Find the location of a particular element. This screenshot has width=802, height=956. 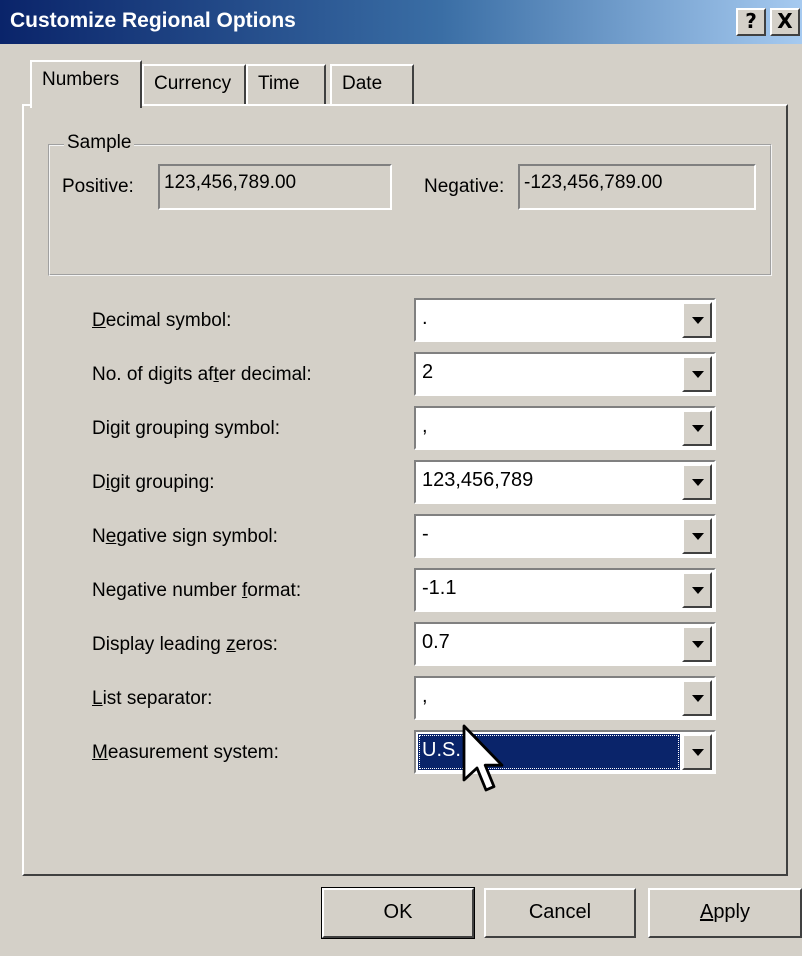

negative-sample-field: -123,456,789.00 is located at coordinates (637, 187).